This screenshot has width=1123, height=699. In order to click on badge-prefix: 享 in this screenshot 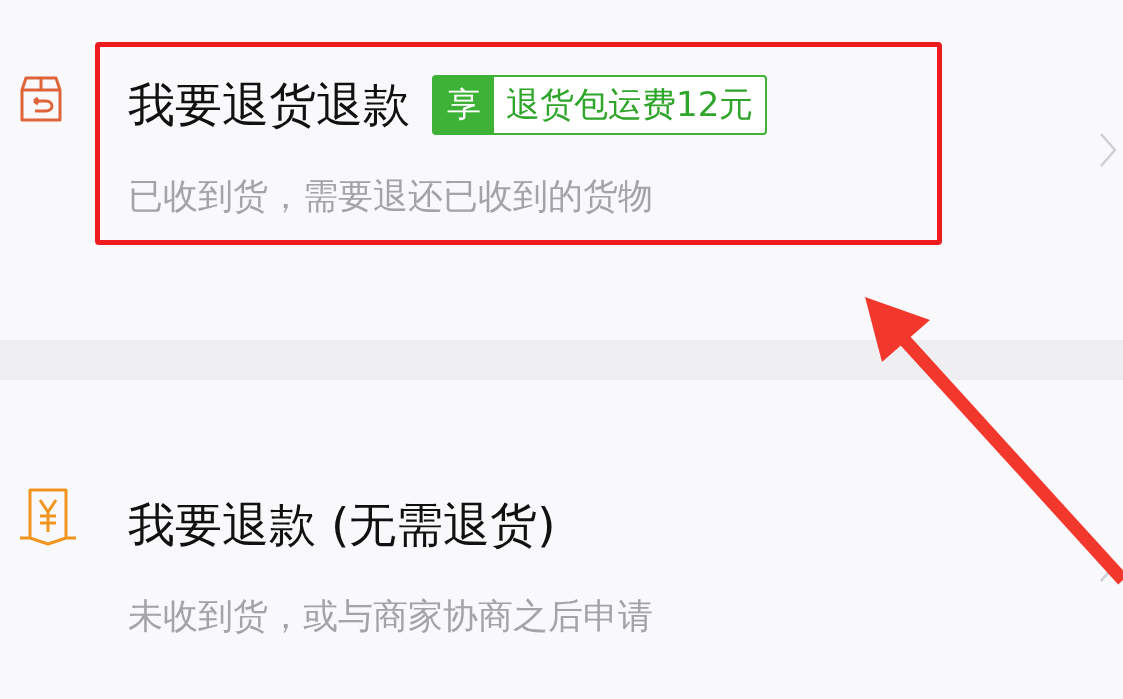, I will do `click(464, 105)`.